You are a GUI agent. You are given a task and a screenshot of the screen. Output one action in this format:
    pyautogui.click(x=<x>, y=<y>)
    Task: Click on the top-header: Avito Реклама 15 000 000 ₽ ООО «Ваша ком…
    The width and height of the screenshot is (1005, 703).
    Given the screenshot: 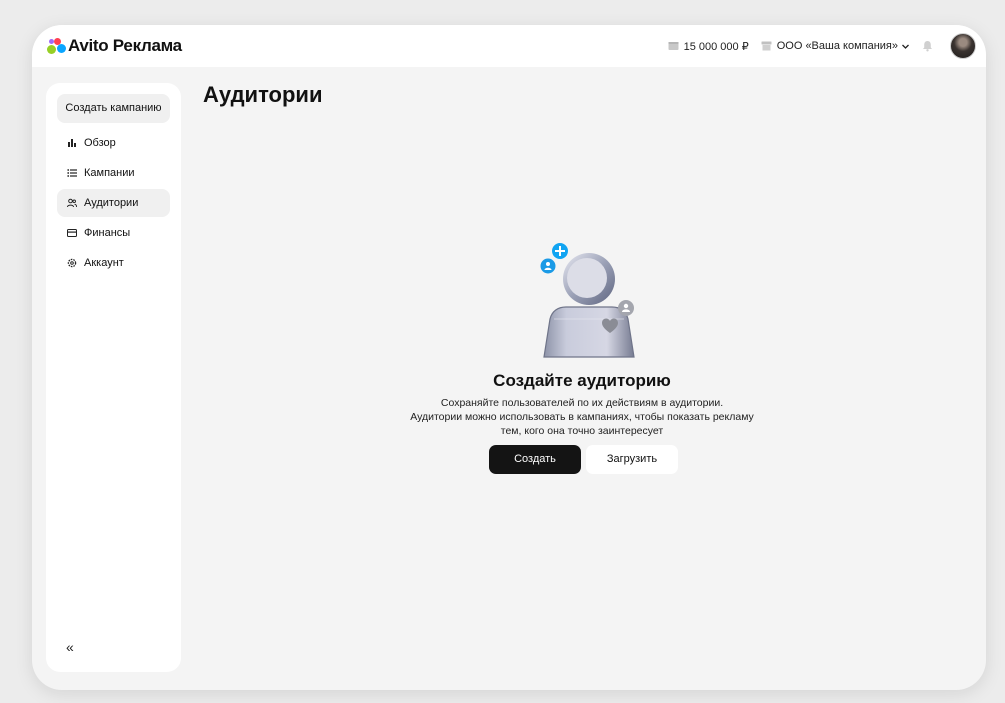 What is the action you would take?
    pyautogui.click(x=509, y=46)
    